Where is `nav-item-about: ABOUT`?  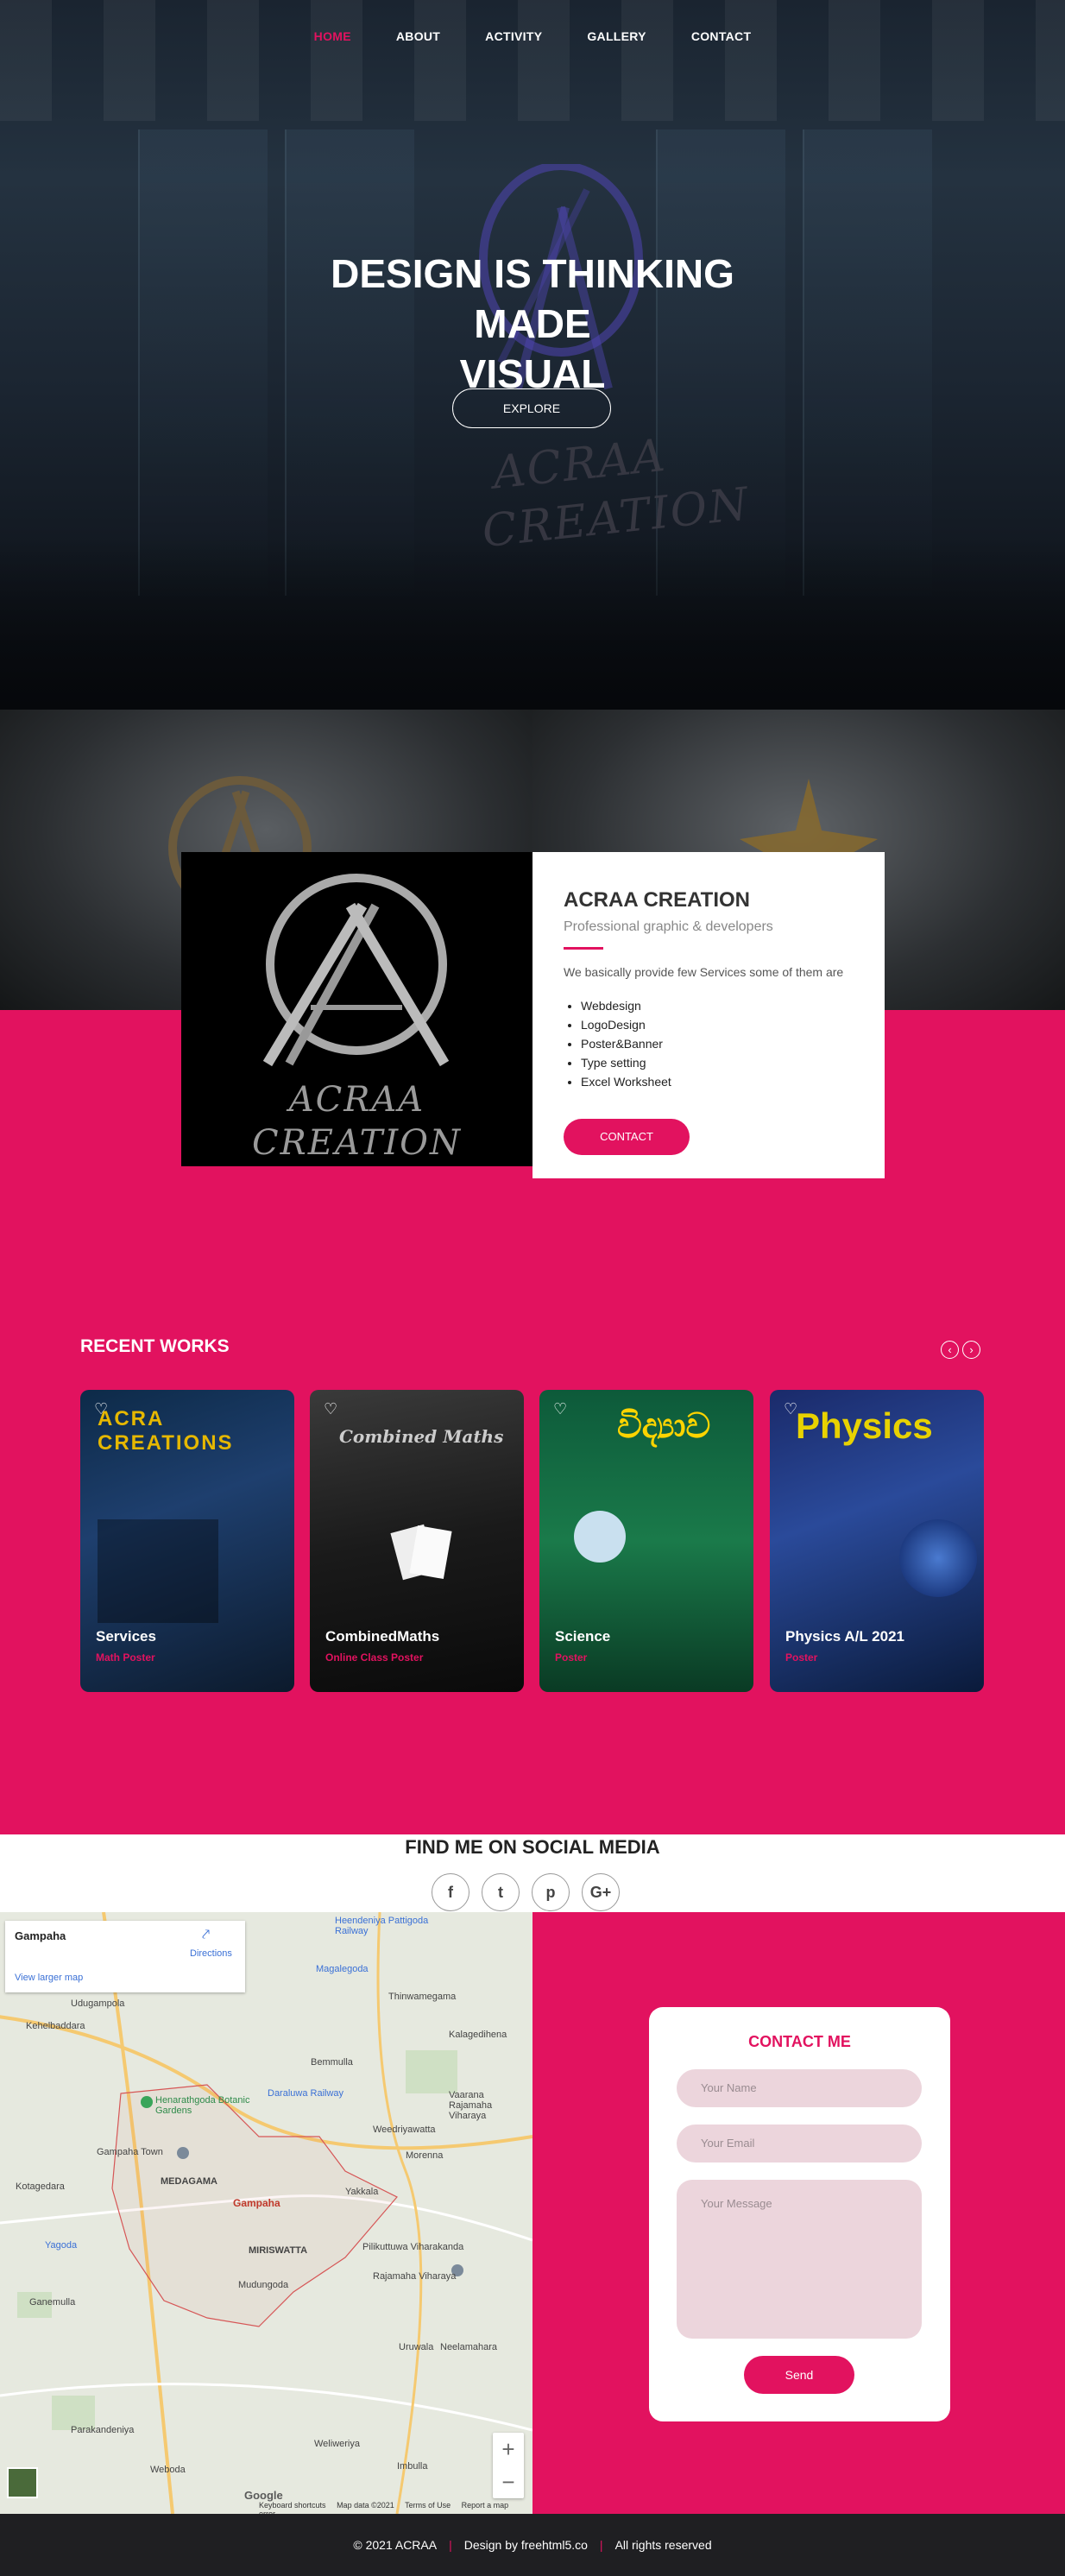
nav-item-about: ABOUT is located at coordinates (418, 36).